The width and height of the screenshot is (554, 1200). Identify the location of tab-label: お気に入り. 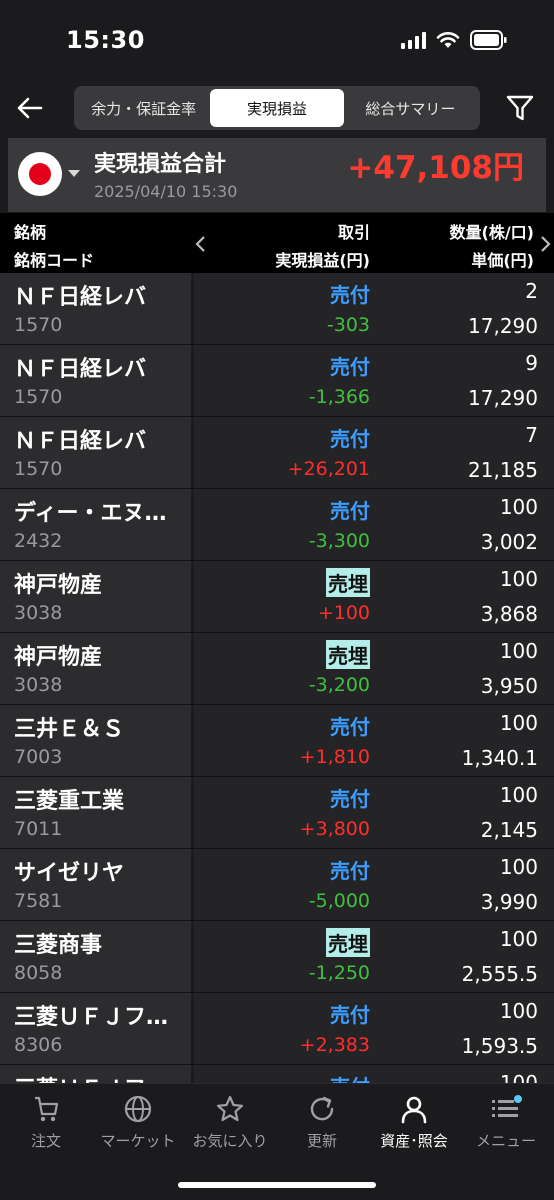
(230, 1141).